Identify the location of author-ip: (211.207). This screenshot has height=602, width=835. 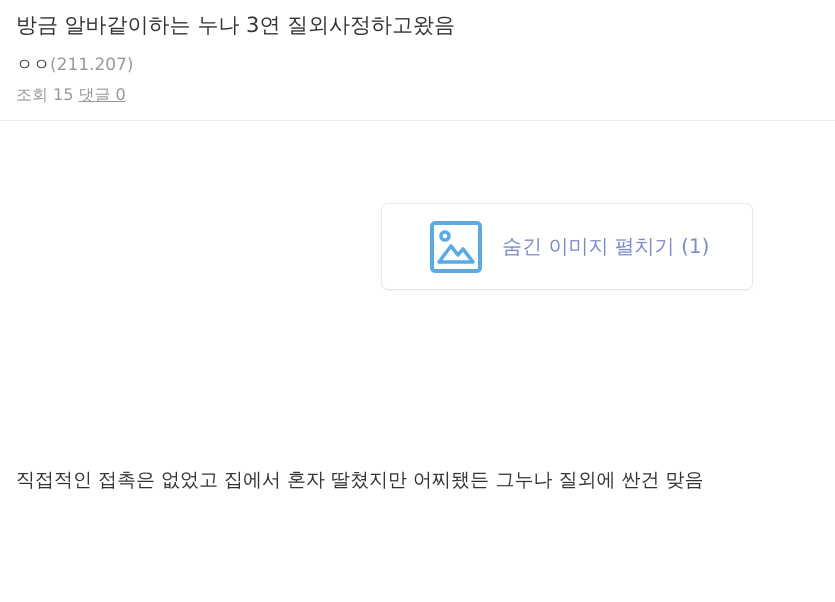
(92, 65).